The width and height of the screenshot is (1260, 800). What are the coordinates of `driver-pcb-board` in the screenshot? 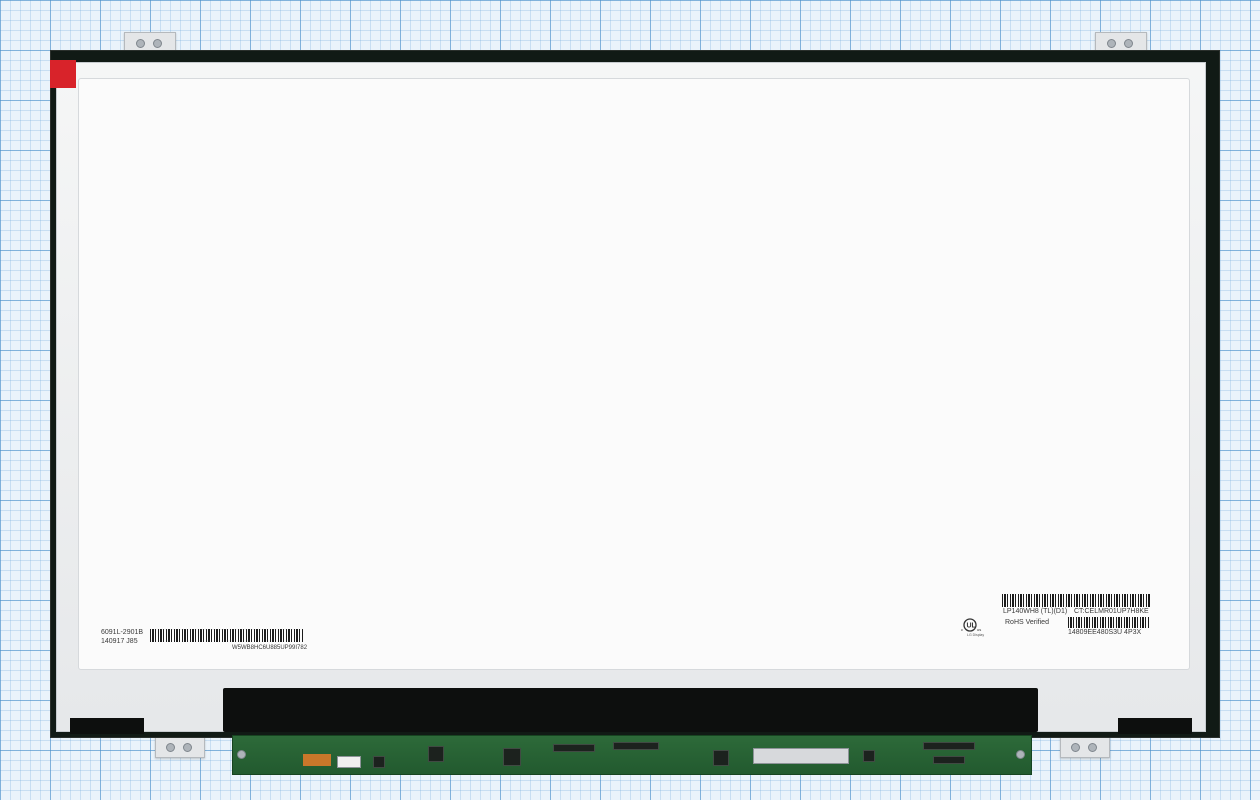 It's located at (632, 755).